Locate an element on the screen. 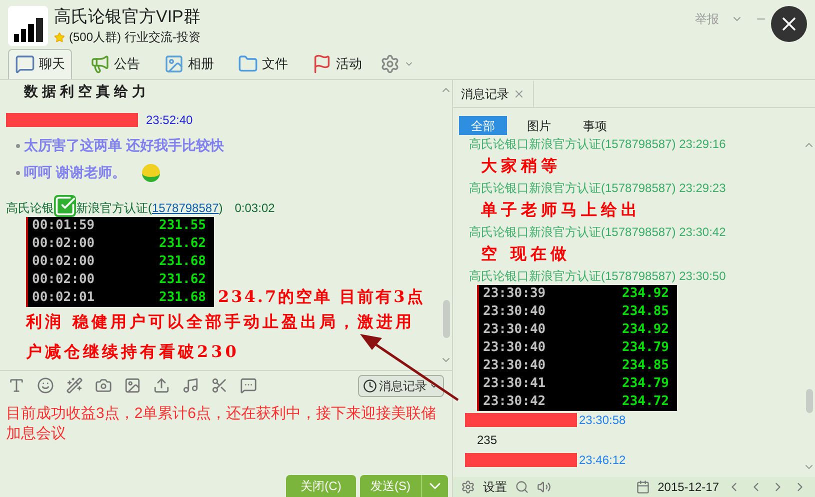  history-button: 消息记录 is located at coordinates (401, 385).